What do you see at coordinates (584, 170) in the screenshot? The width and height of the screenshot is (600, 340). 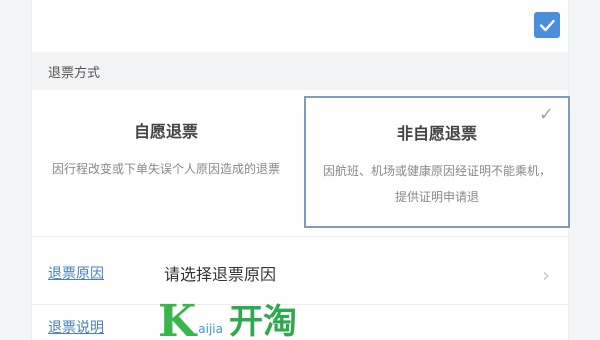 I see `right-margin` at bounding box center [584, 170].